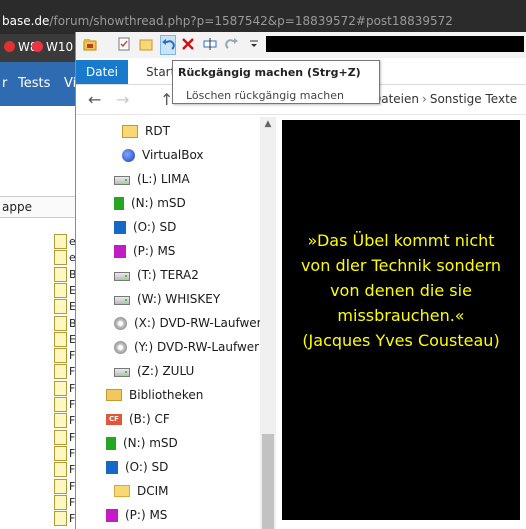 The width and height of the screenshot is (526, 529). What do you see at coordinates (34, 83) in the screenshot?
I see `site-nav-tests: Tests` at bounding box center [34, 83].